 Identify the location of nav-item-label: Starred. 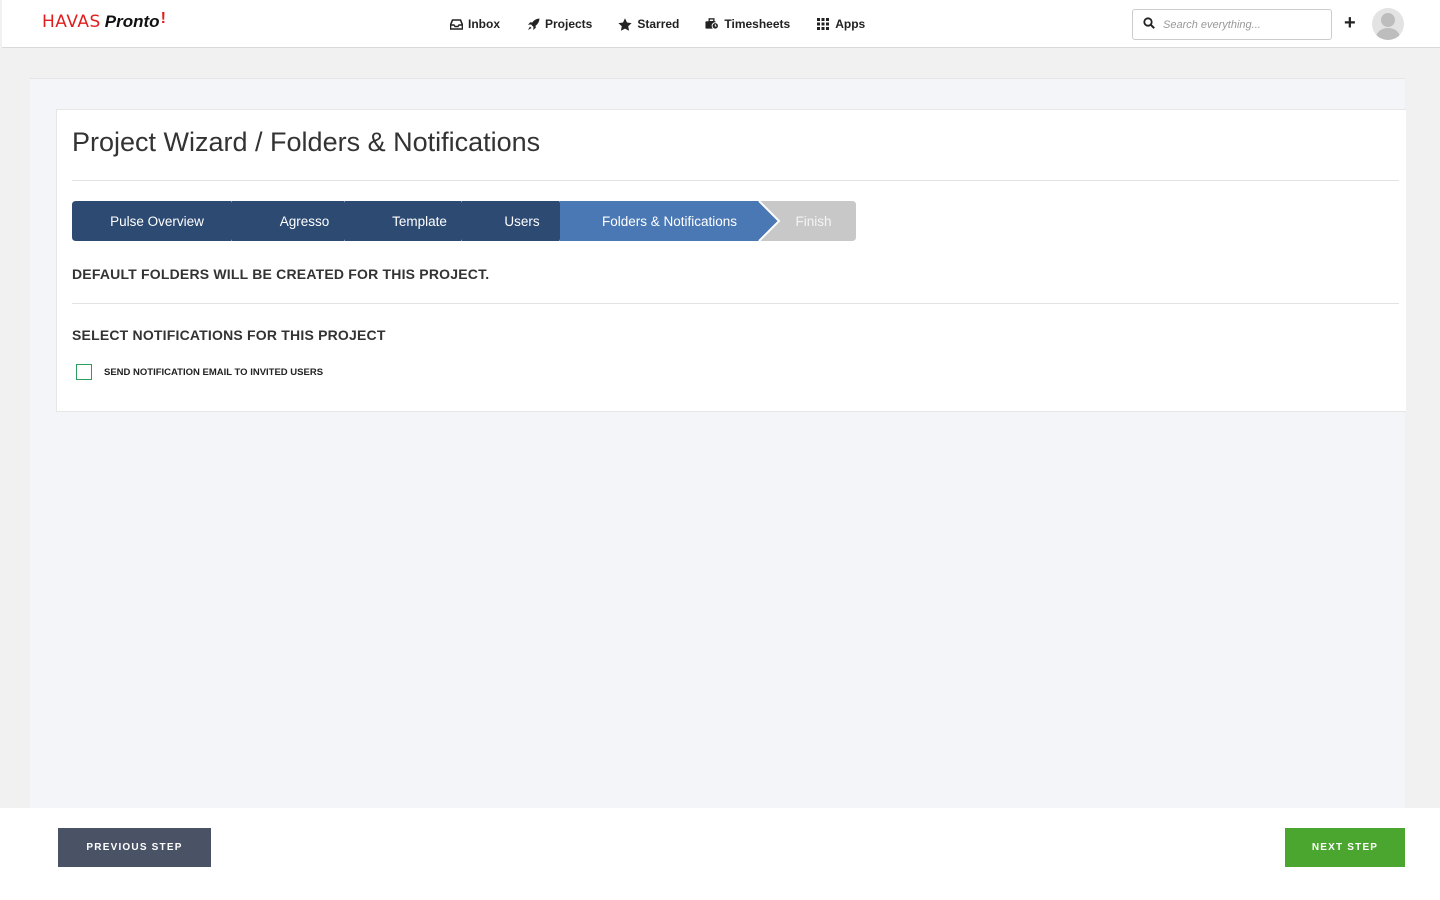
(658, 24).